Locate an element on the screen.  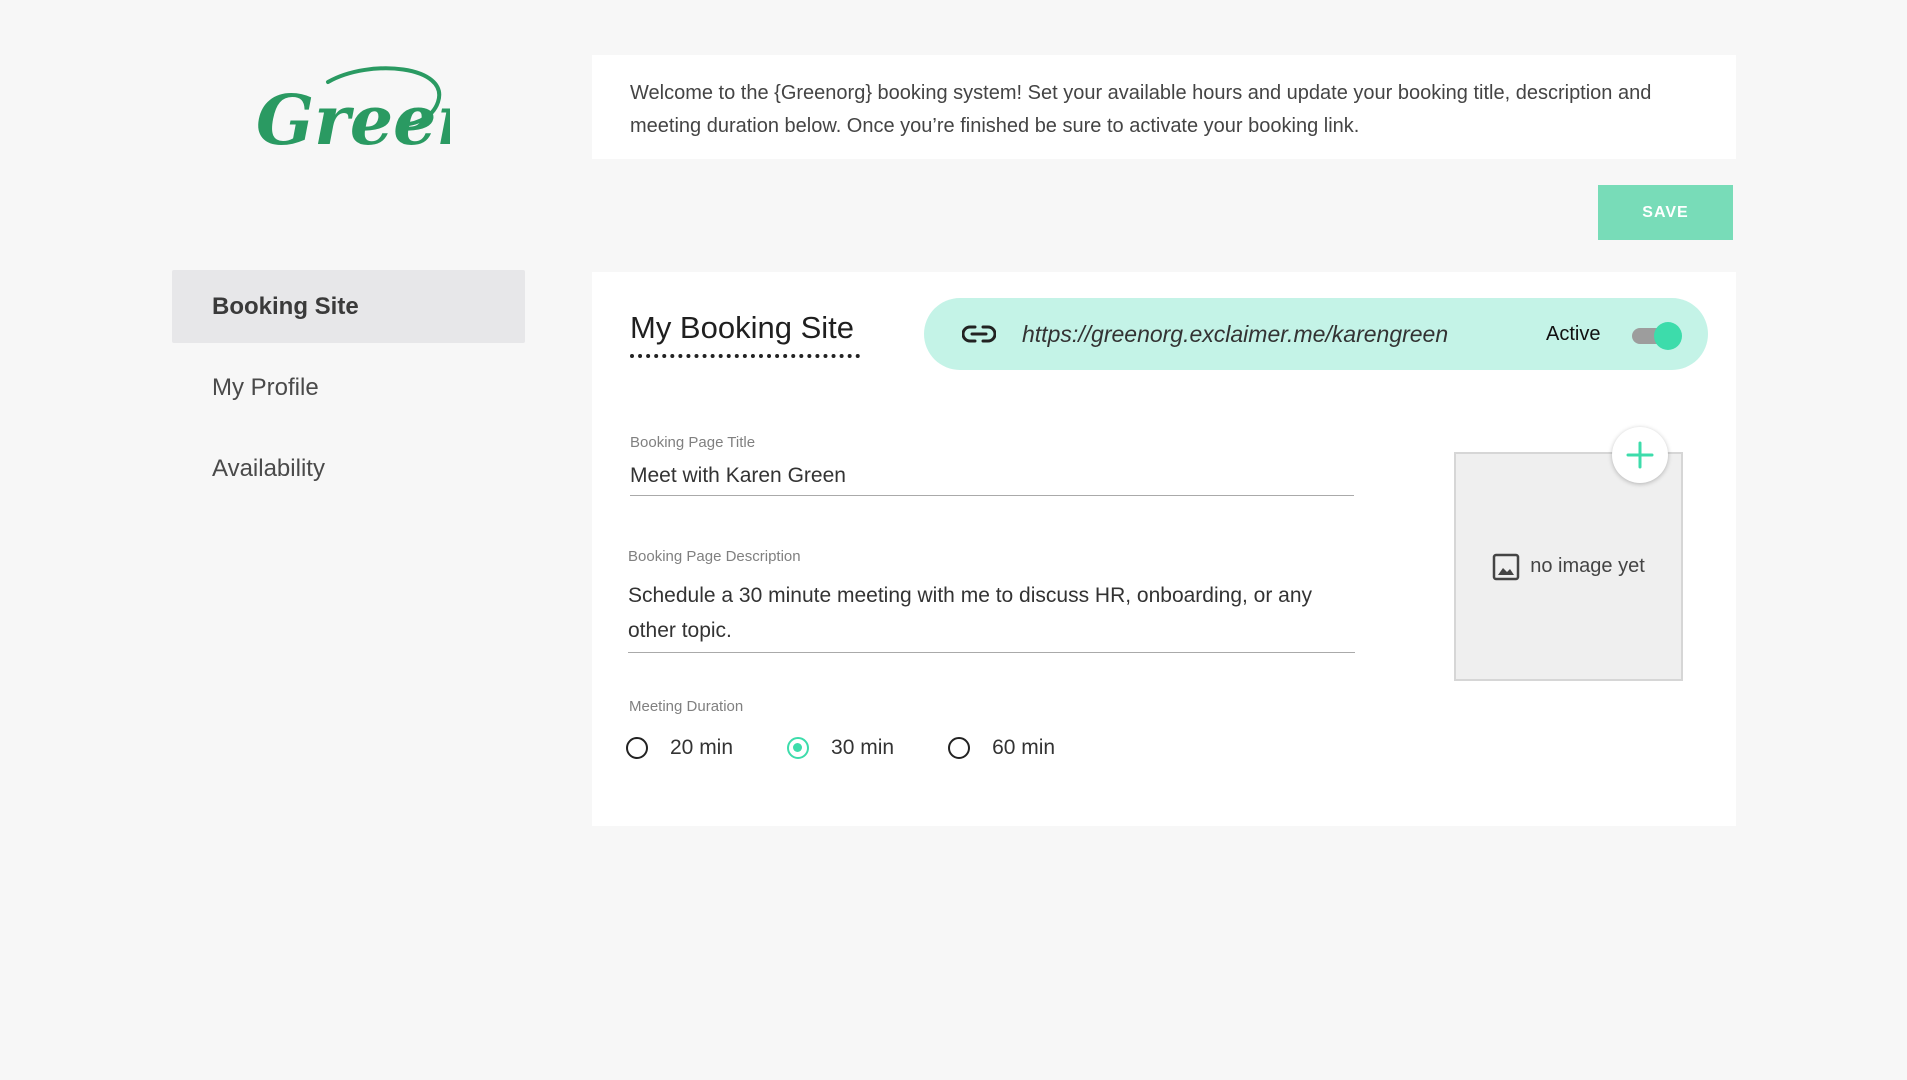
title-field-label: Booking Page Title is located at coordinates (693, 442).